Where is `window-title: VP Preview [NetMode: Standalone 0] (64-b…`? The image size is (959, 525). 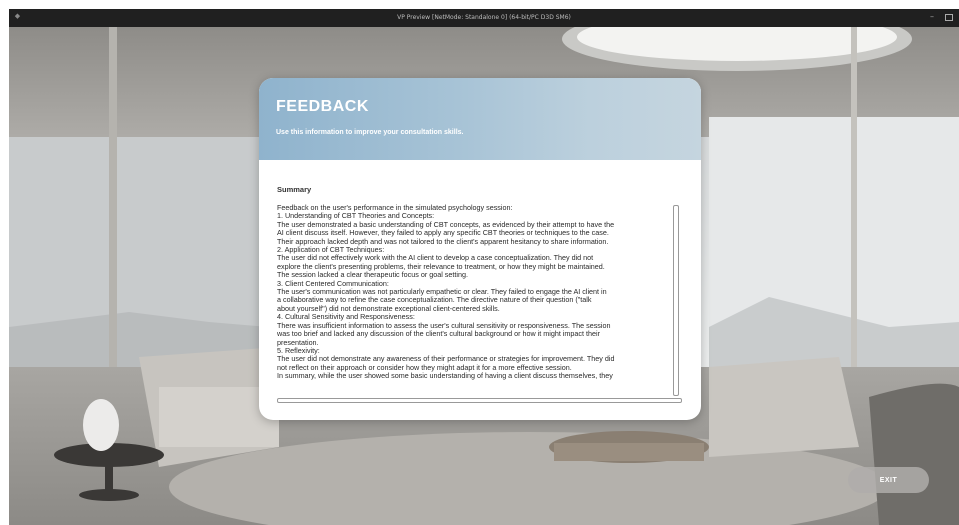 window-title: VP Preview [NetMode: Standalone 0] (64-b… is located at coordinates (484, 17).